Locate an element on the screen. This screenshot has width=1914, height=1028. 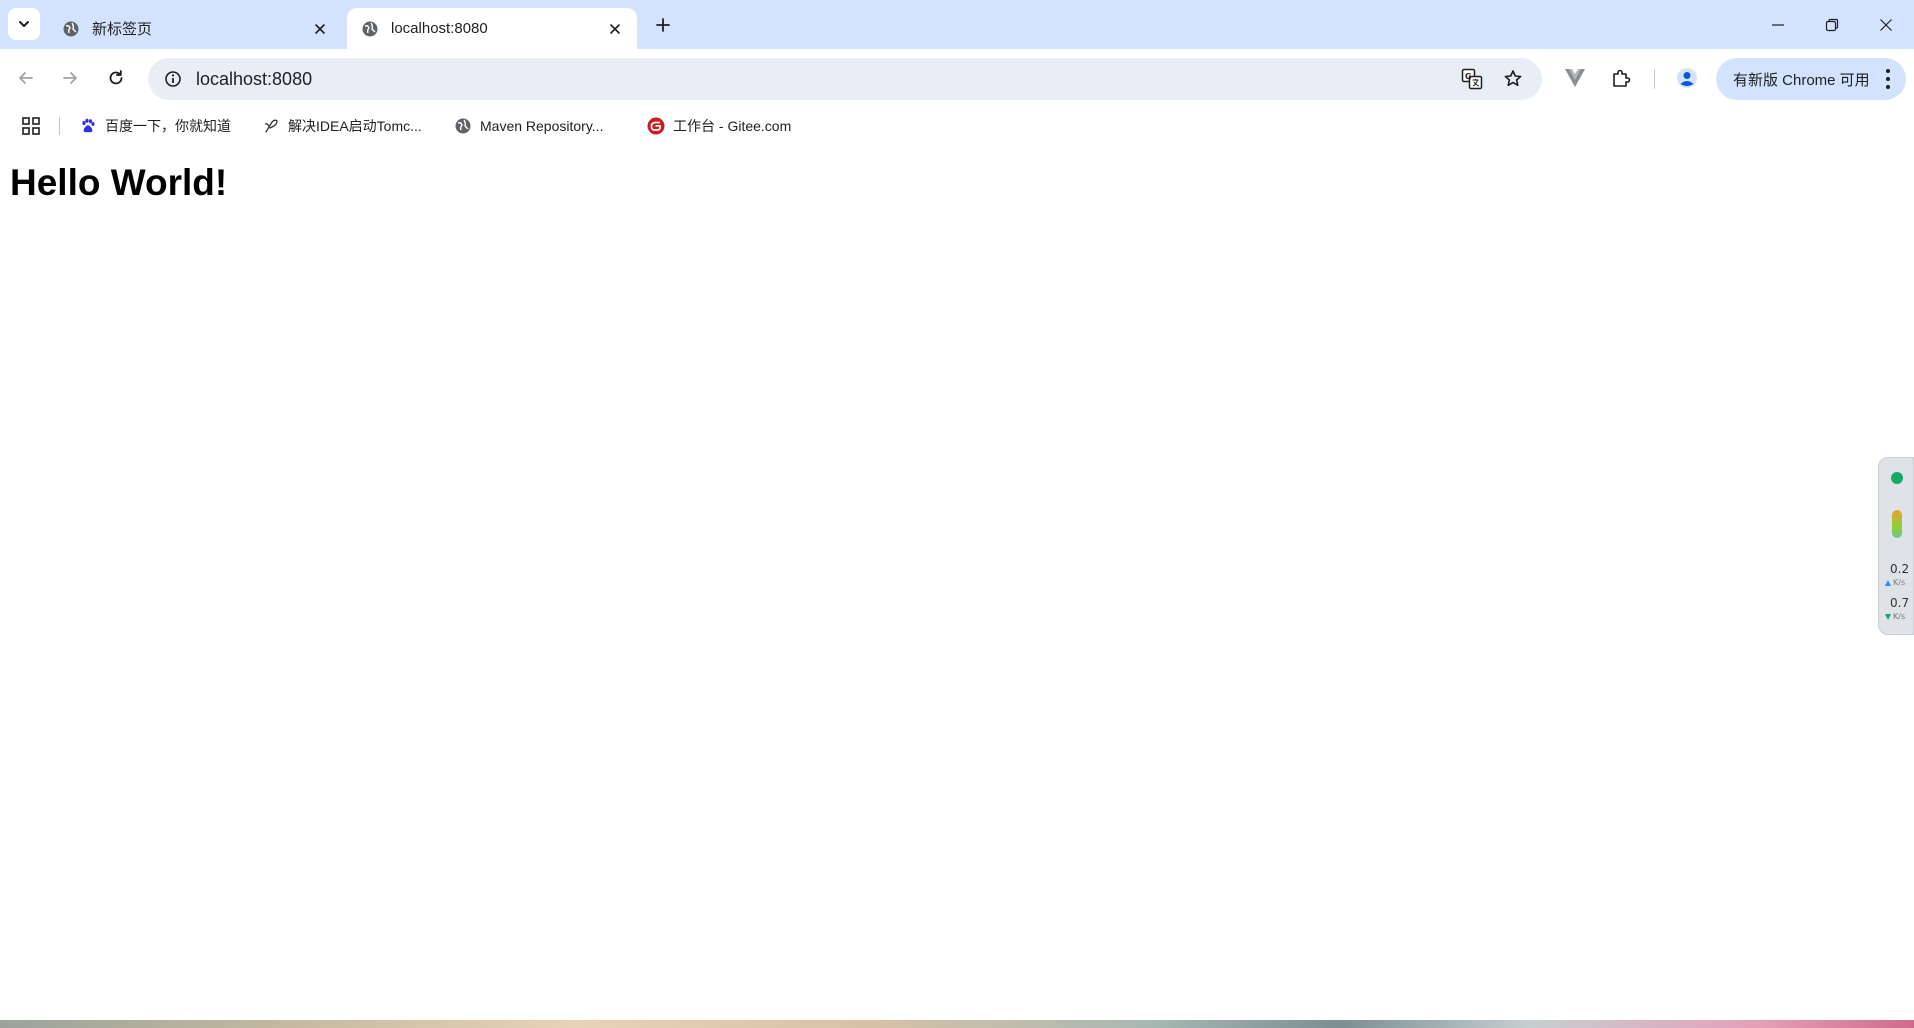
upload-unit: K/s is located at coordinates (1899, 582).